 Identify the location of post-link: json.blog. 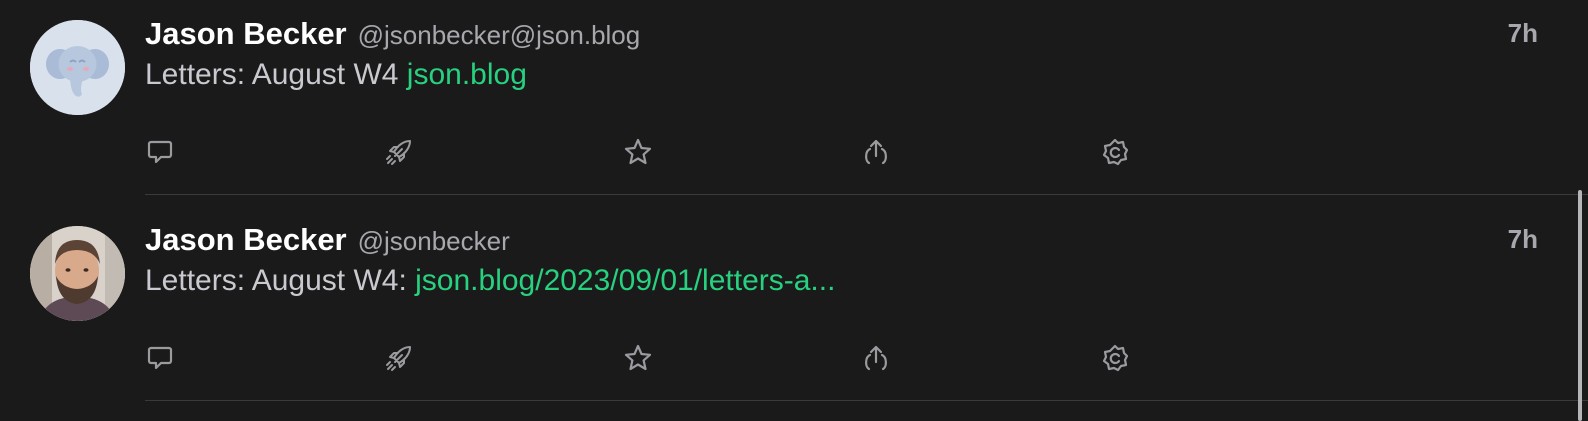
(467, 74).